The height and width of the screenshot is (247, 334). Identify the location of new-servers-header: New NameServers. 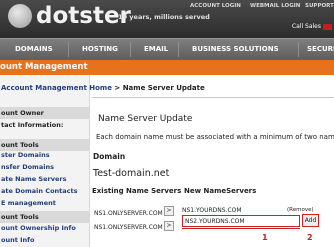
(220, 191).